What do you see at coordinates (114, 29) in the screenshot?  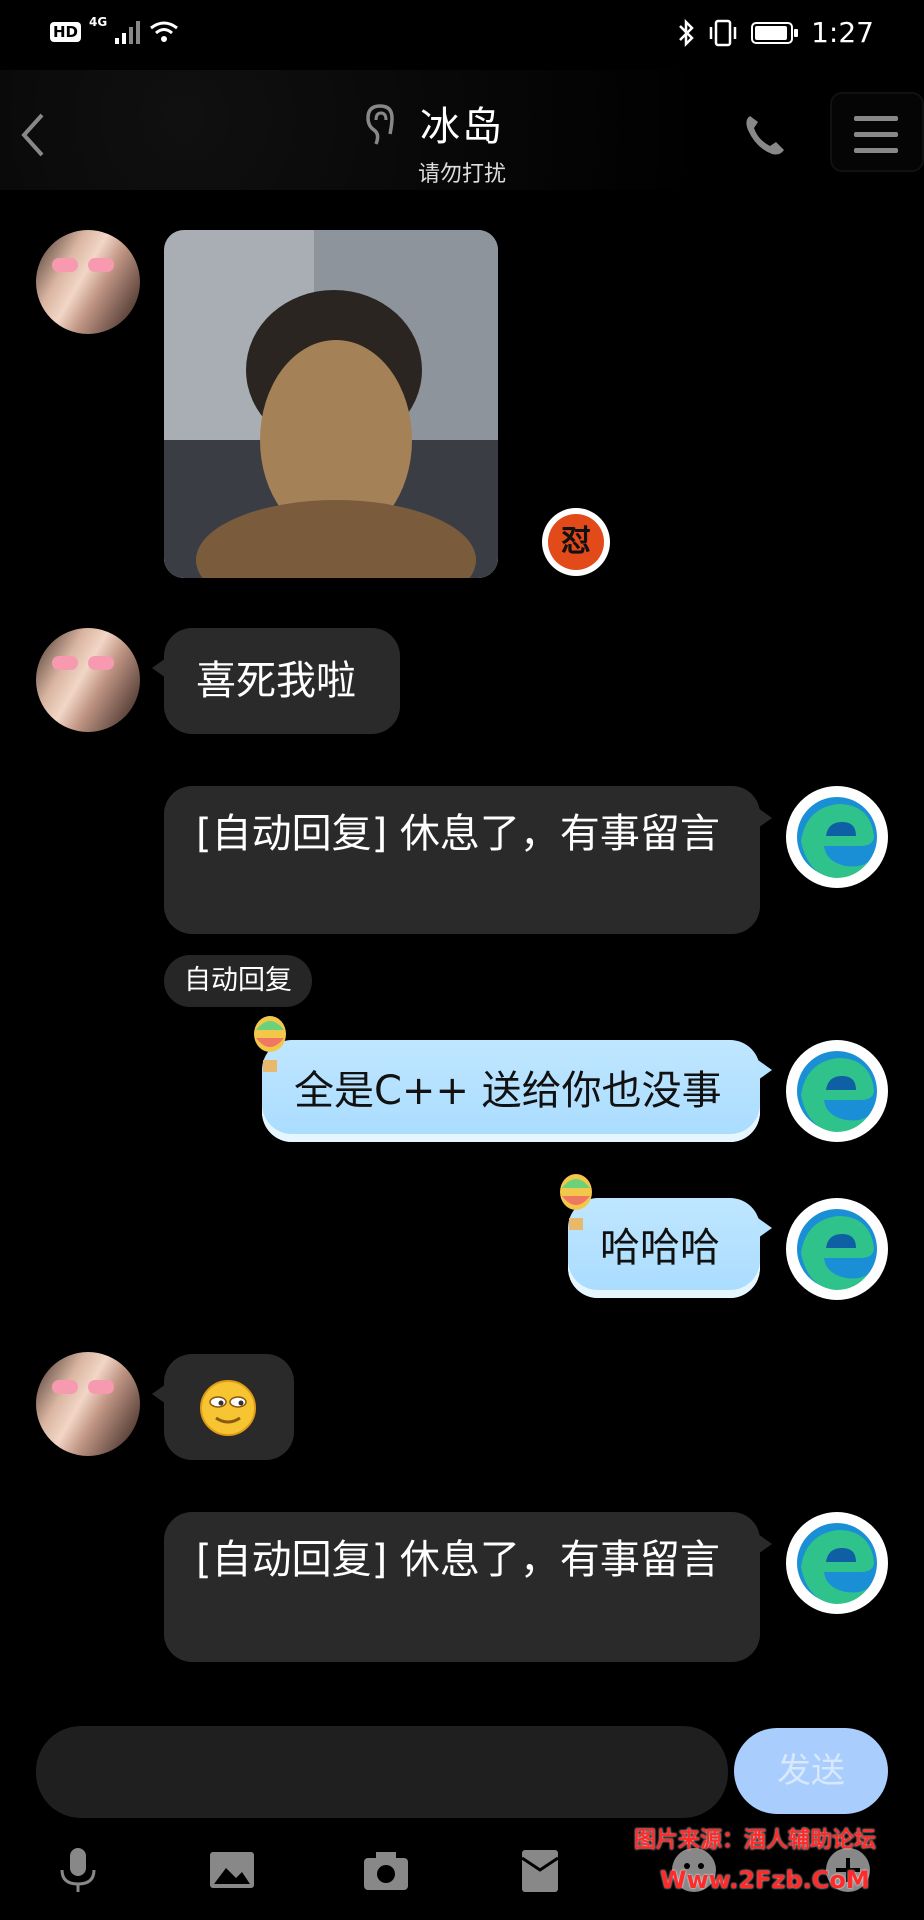 I see `status-left: HD 4G` at bounding box center [114, 29].